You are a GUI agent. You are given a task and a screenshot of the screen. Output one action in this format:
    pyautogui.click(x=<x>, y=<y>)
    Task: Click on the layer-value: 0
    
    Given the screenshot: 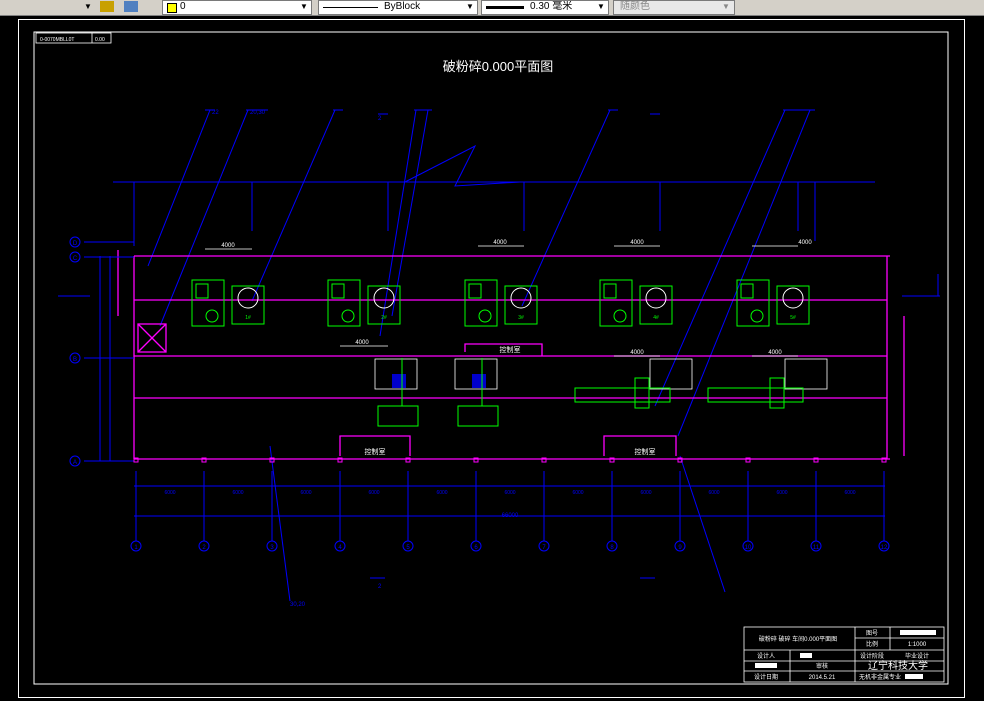 What is the action you would take?
    pyautogui.click(x=183, y=6)
    